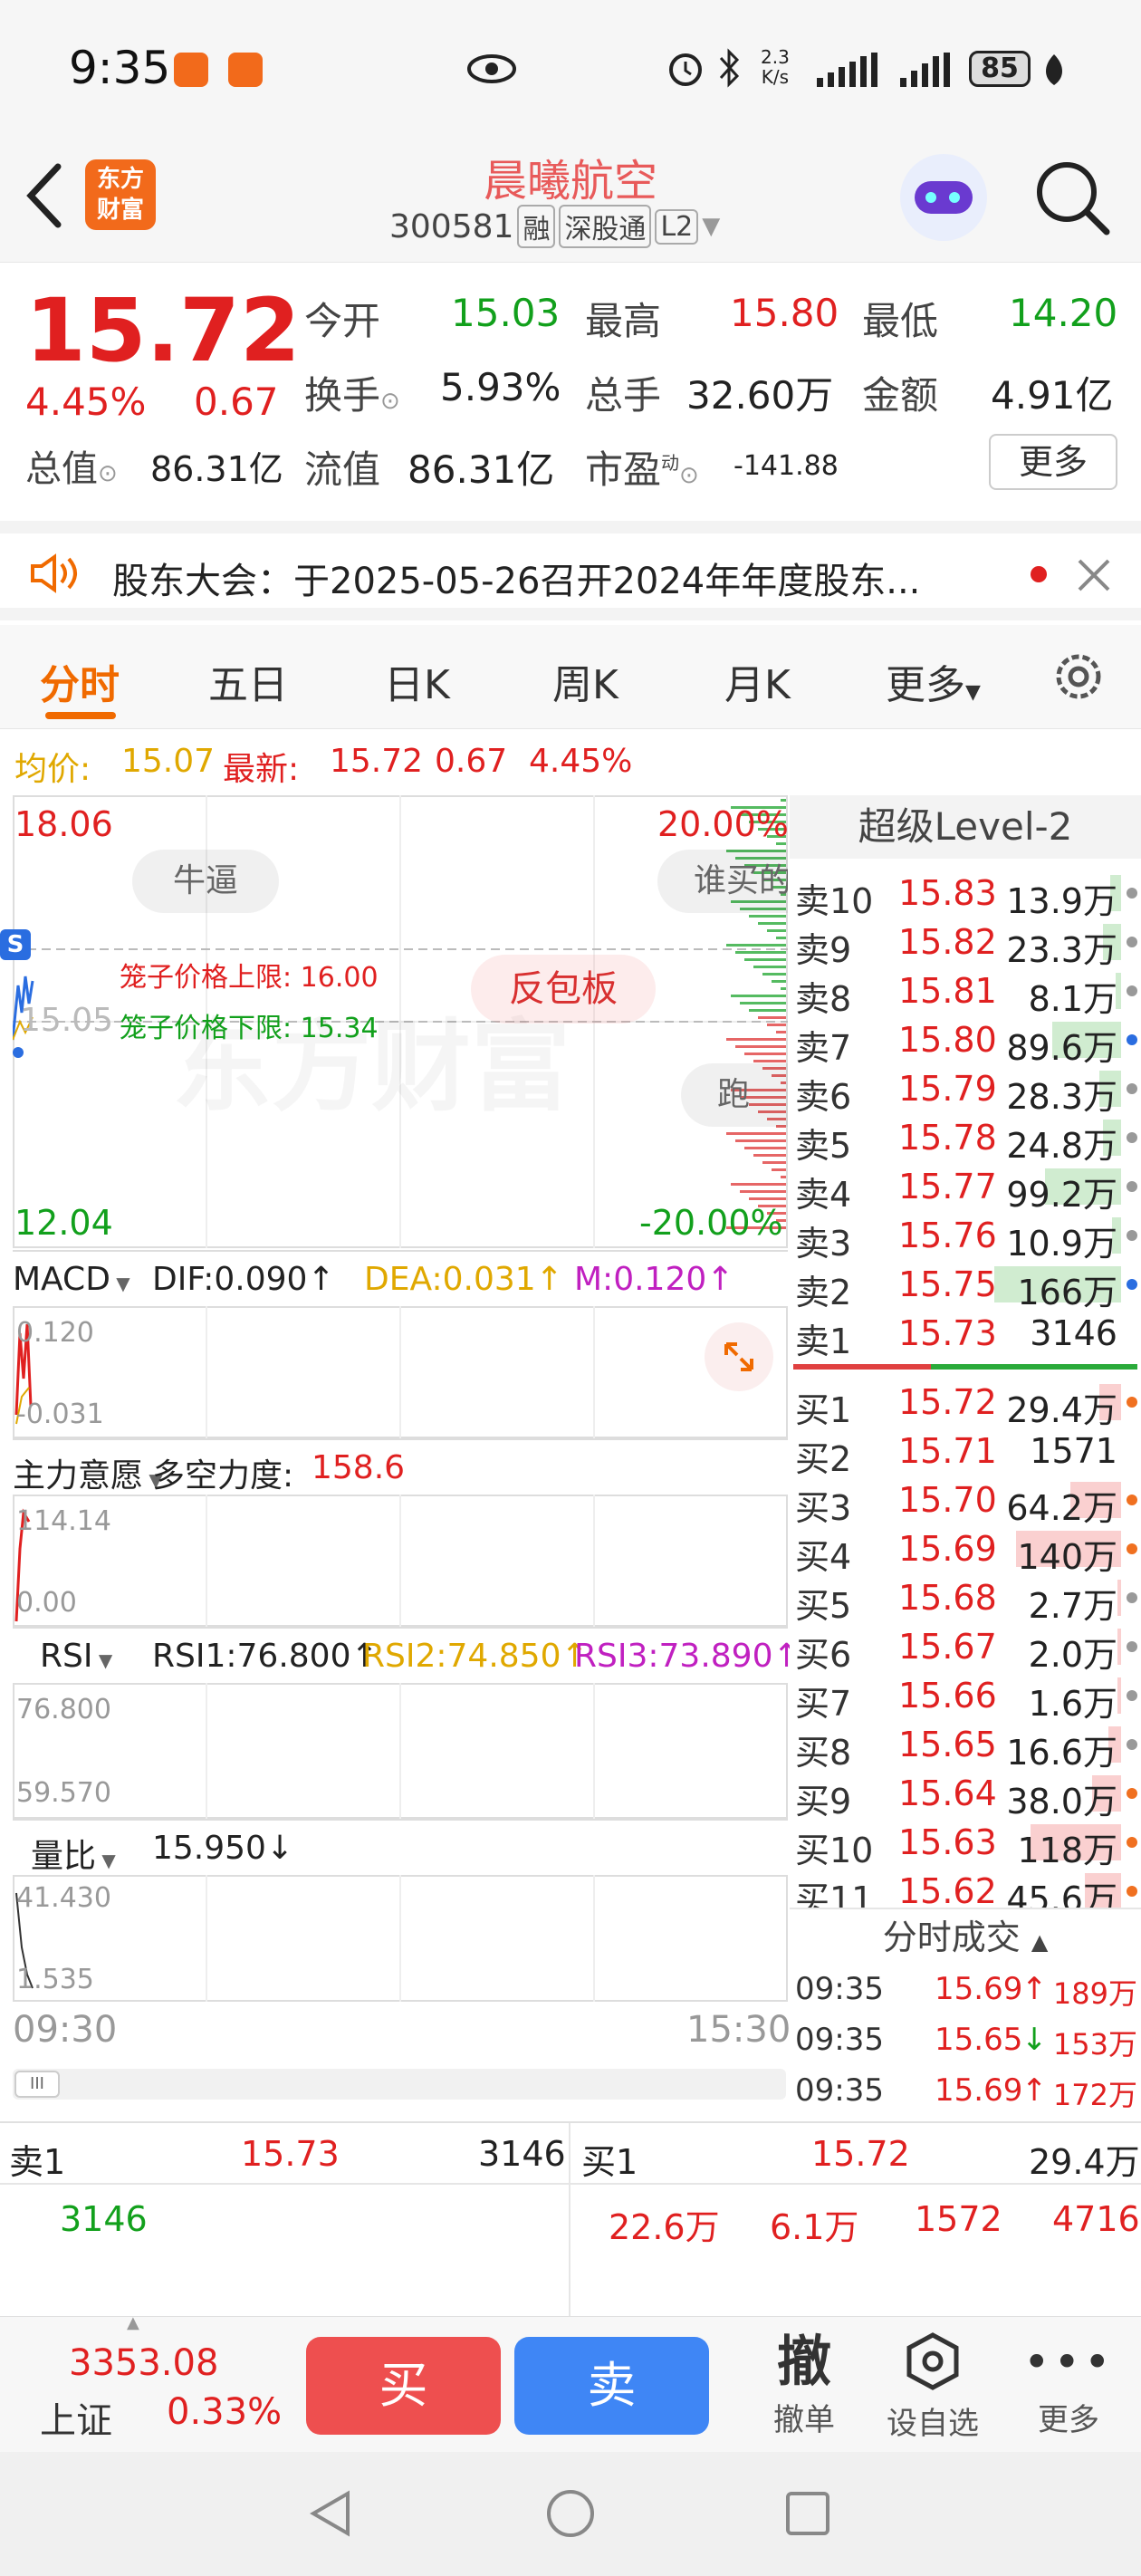  What do you see at coordinates (400, 1751) in the screenshot?
I see `rsi-chart` at bounding box center [400, 1751].